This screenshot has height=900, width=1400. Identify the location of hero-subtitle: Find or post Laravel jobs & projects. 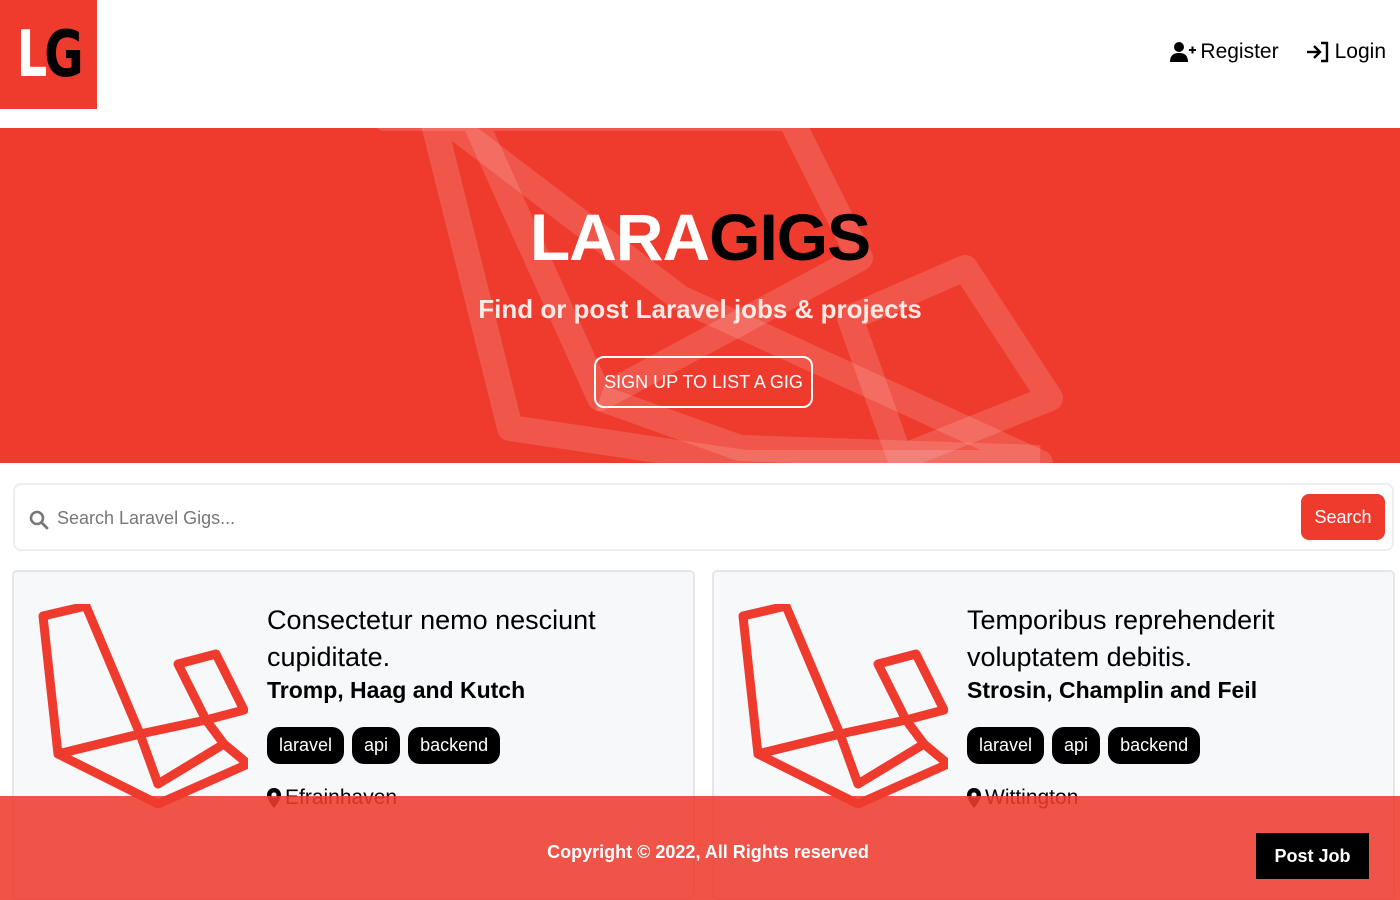
(700, 309).